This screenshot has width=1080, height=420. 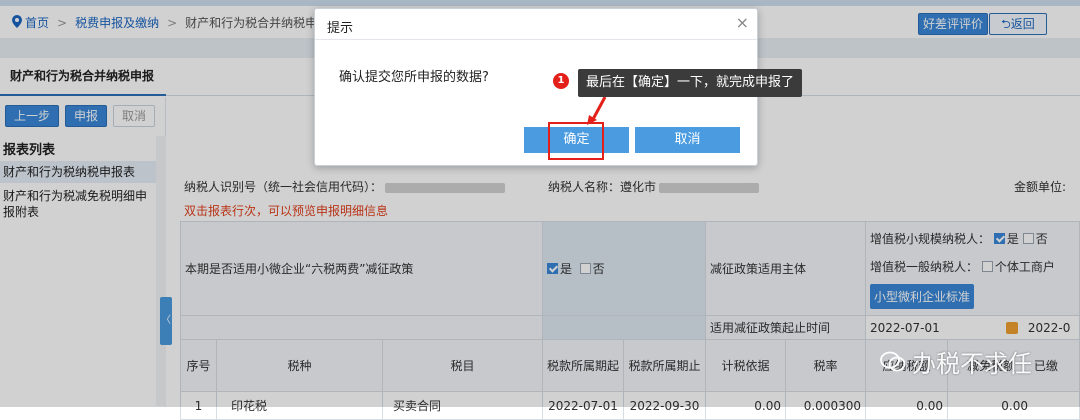 I want to click on annotation-callout: 最后在【确定】一下，就完成申报了, so click(x=690, y=83).